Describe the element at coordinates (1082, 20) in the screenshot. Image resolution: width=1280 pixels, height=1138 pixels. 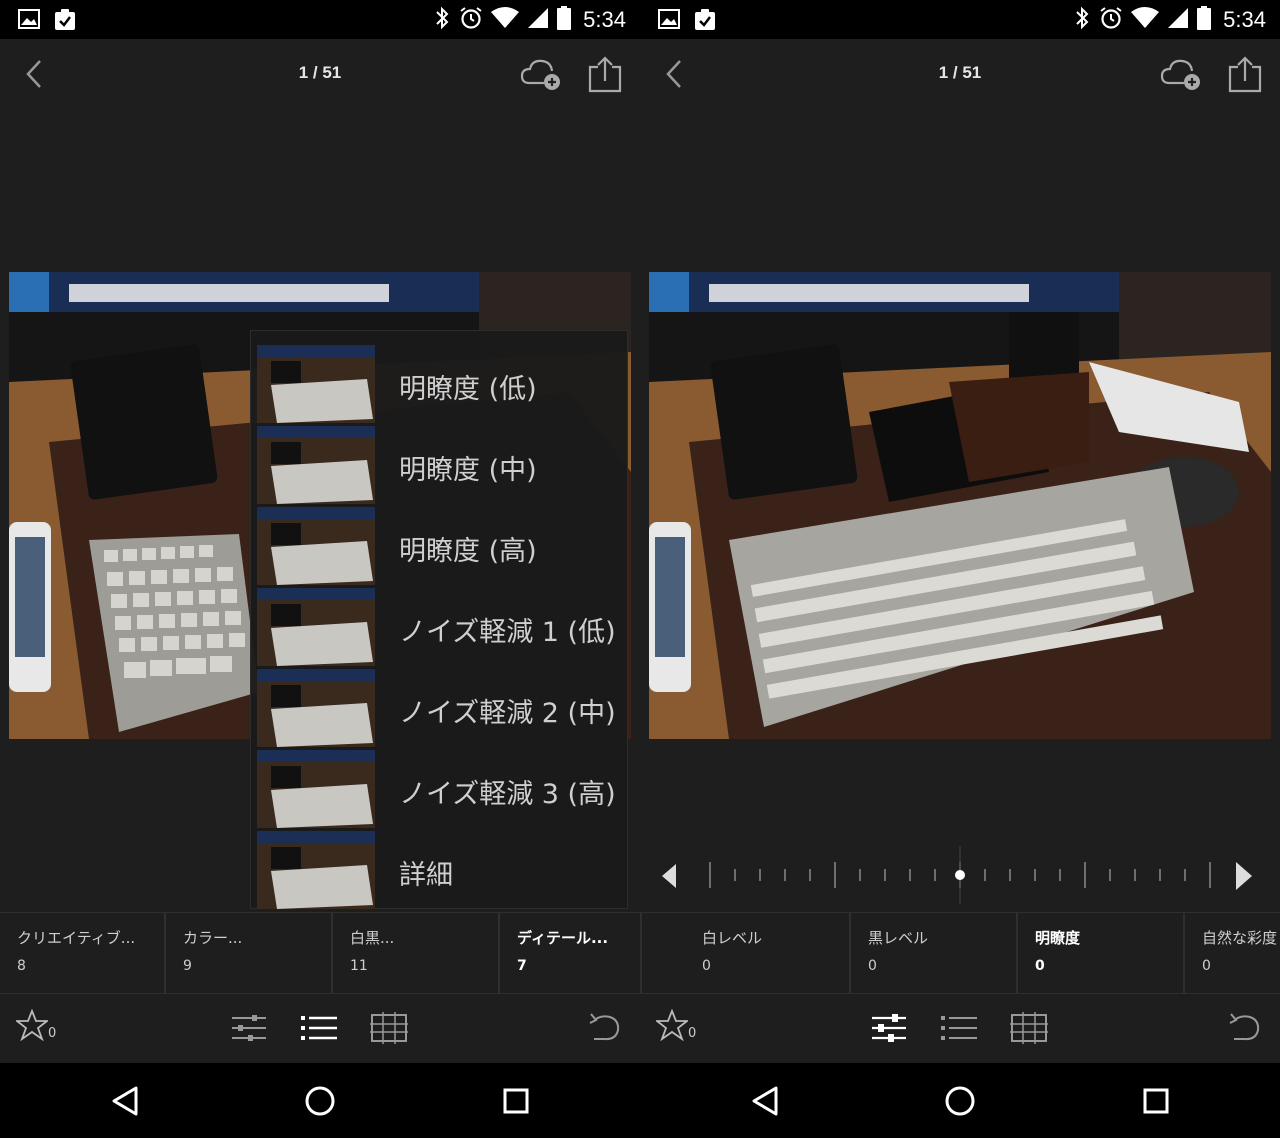
I see `bluetooth-icon` at that location.